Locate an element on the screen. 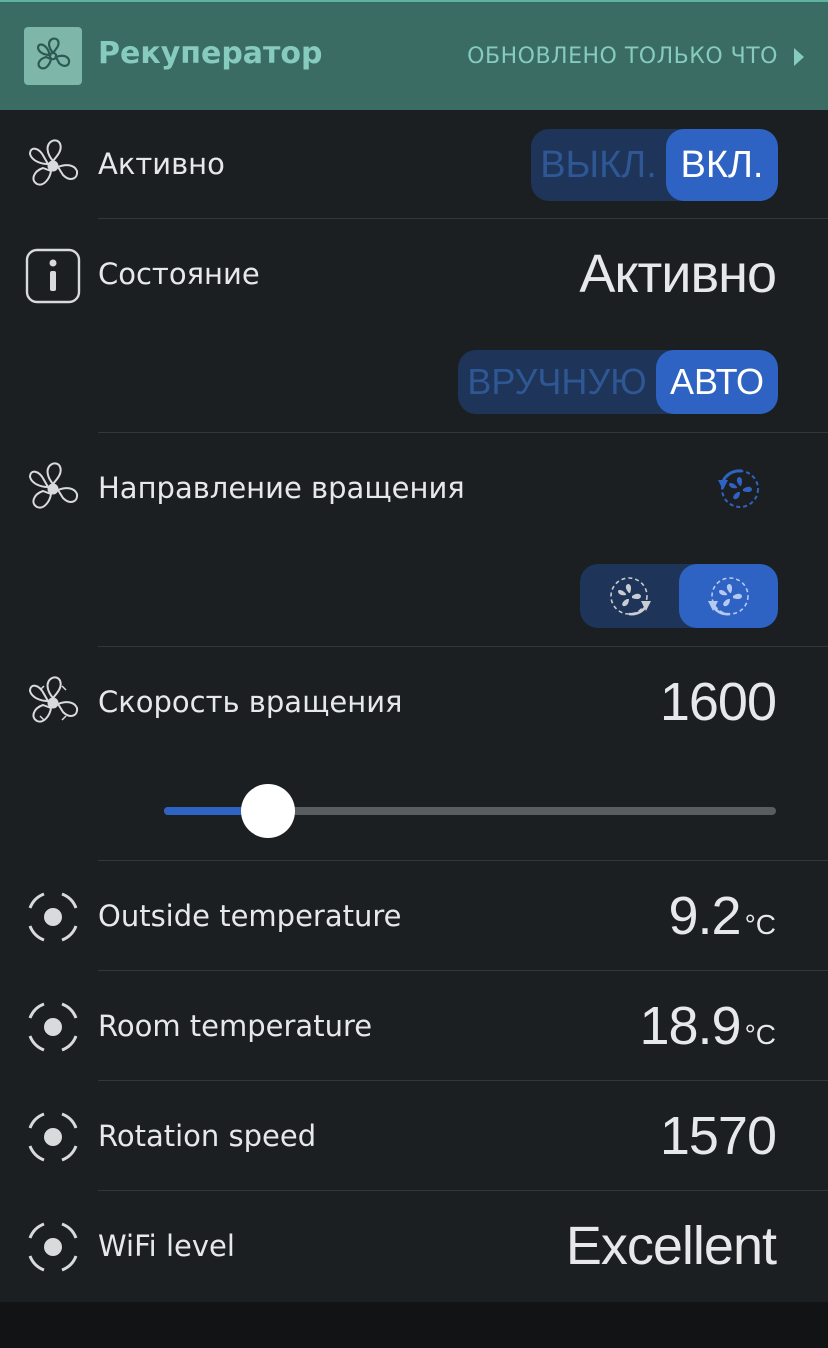 Image resolution: width=828 pixels, height=1348 pixels. state-value: Активно is located at coordinates (678, 274).